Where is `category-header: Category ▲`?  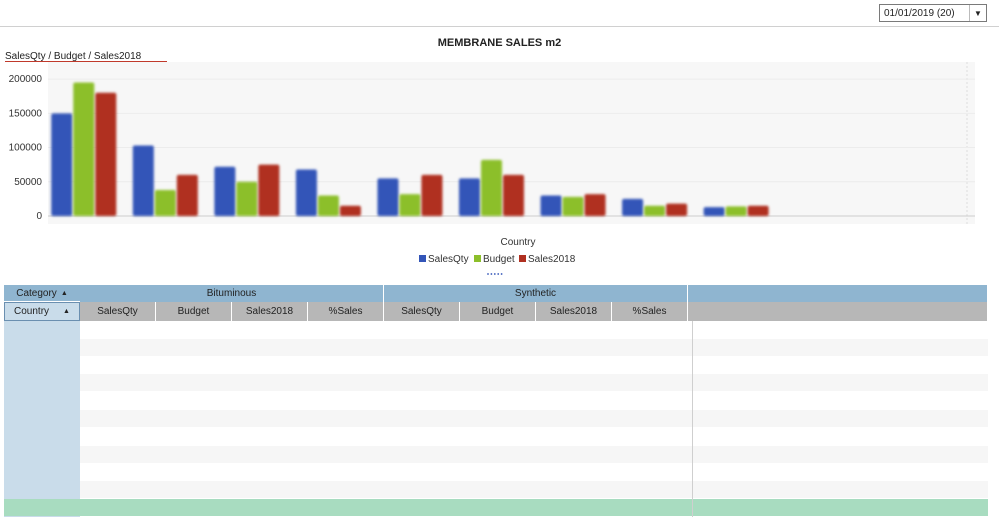
category-header: Category ▲ is located at coordinates (42, 293).